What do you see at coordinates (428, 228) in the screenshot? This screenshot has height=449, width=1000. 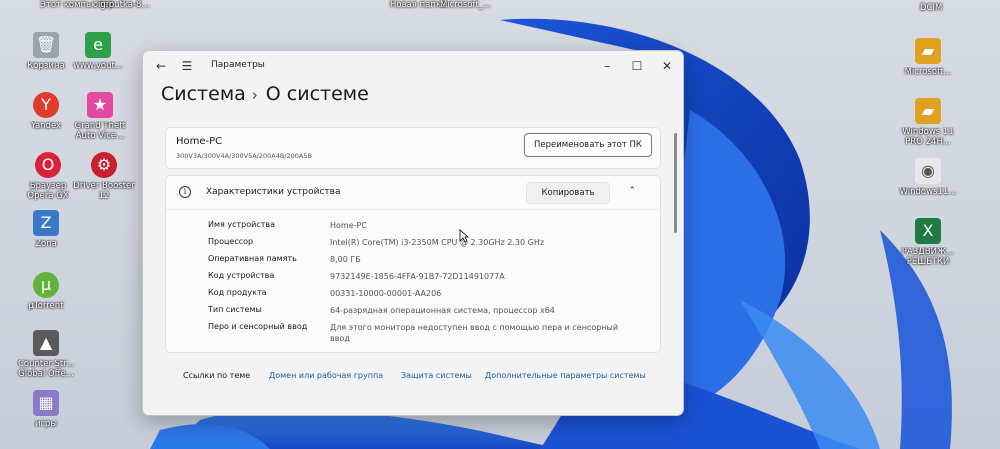 I see `spec-row-device-name: Имя устройства Home-PC` at bounding box center [428, 228].